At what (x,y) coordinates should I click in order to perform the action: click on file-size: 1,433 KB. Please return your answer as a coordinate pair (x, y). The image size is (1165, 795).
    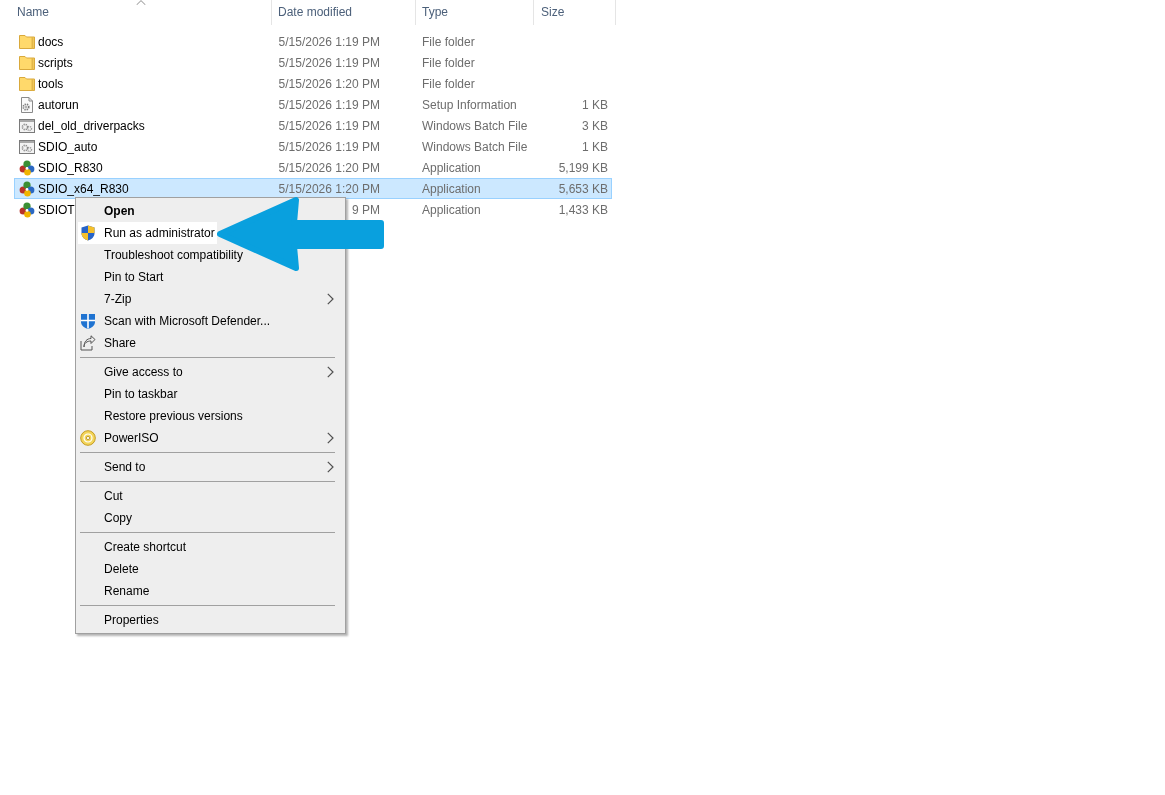
    Looking at the image, I should click on (583, 209).